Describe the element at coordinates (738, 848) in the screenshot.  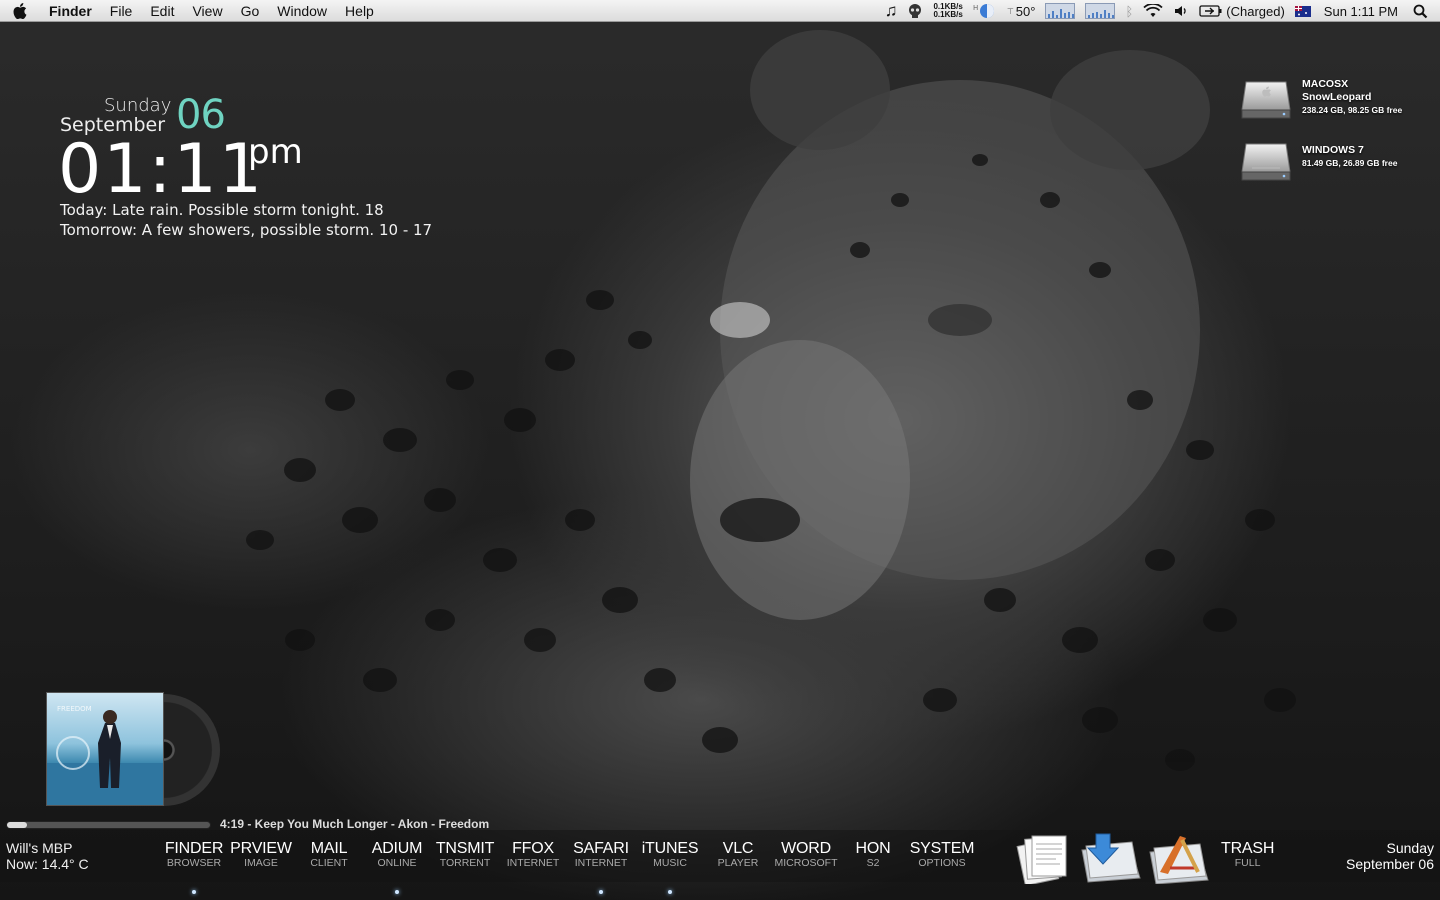
I see `dock-item-label: VLC` at that location.